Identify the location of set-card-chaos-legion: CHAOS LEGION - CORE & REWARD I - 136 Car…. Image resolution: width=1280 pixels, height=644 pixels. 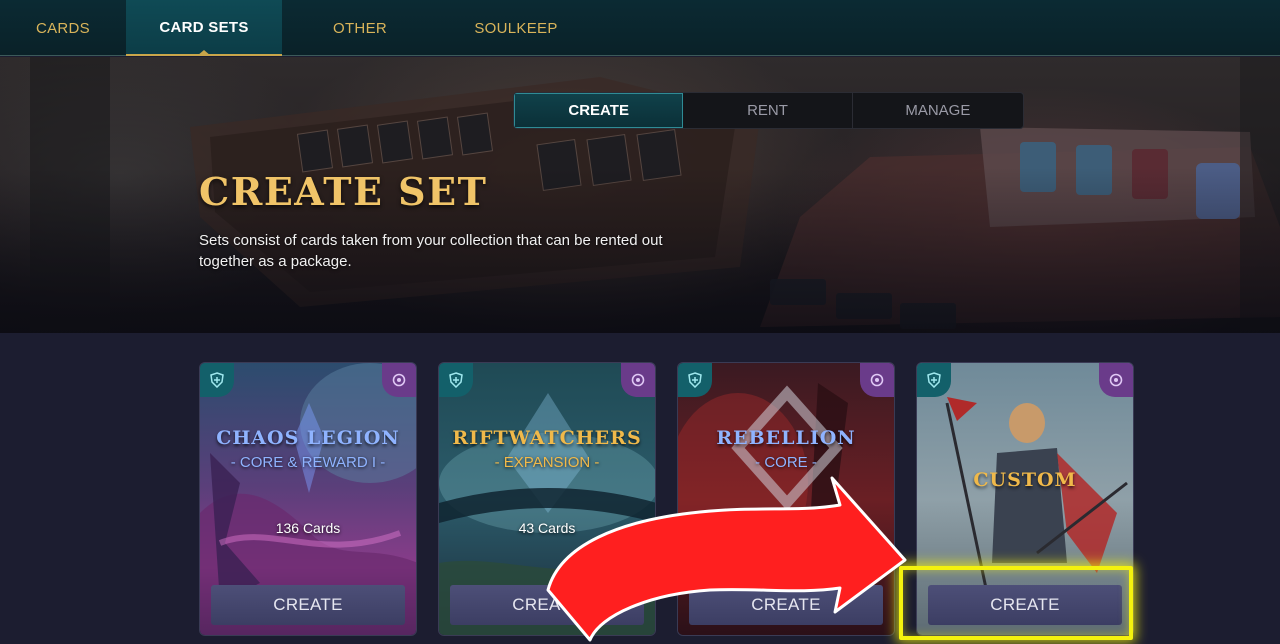
(308, 499).